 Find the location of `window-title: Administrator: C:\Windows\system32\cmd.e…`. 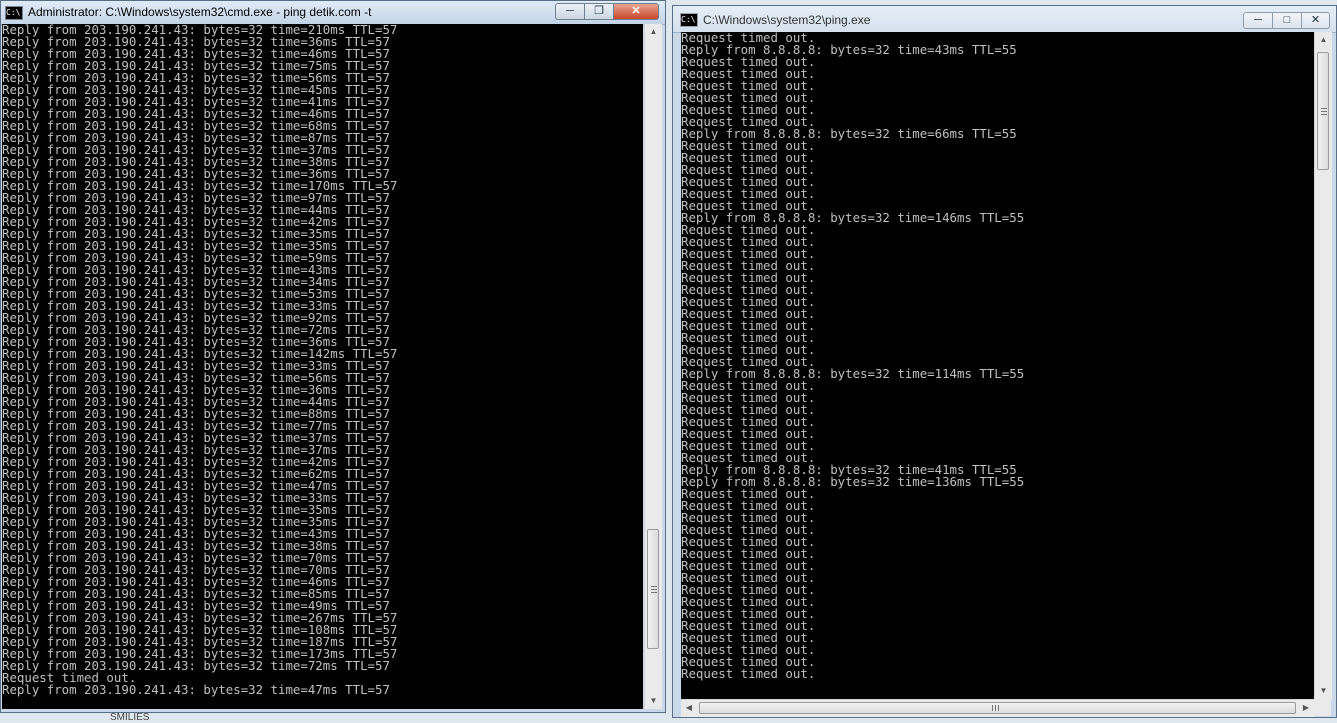

window-title: Administrator: C:\Windows\system32\cmd.e… is located at coordinates (200, 12).